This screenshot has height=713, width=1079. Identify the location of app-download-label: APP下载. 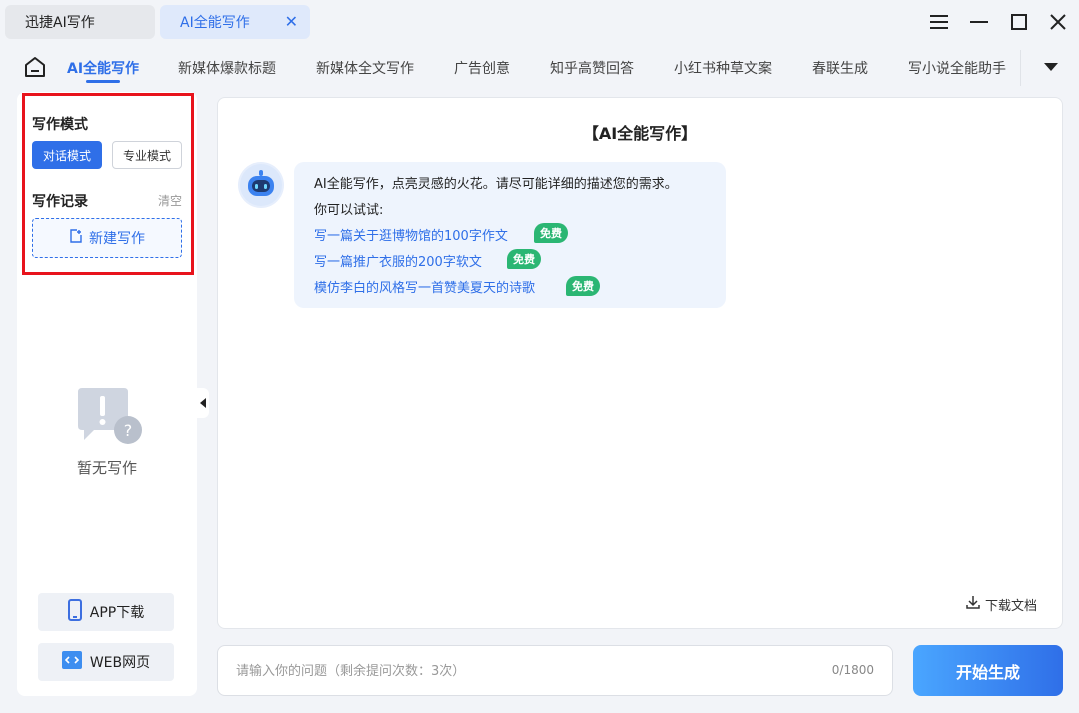
(117, 613).